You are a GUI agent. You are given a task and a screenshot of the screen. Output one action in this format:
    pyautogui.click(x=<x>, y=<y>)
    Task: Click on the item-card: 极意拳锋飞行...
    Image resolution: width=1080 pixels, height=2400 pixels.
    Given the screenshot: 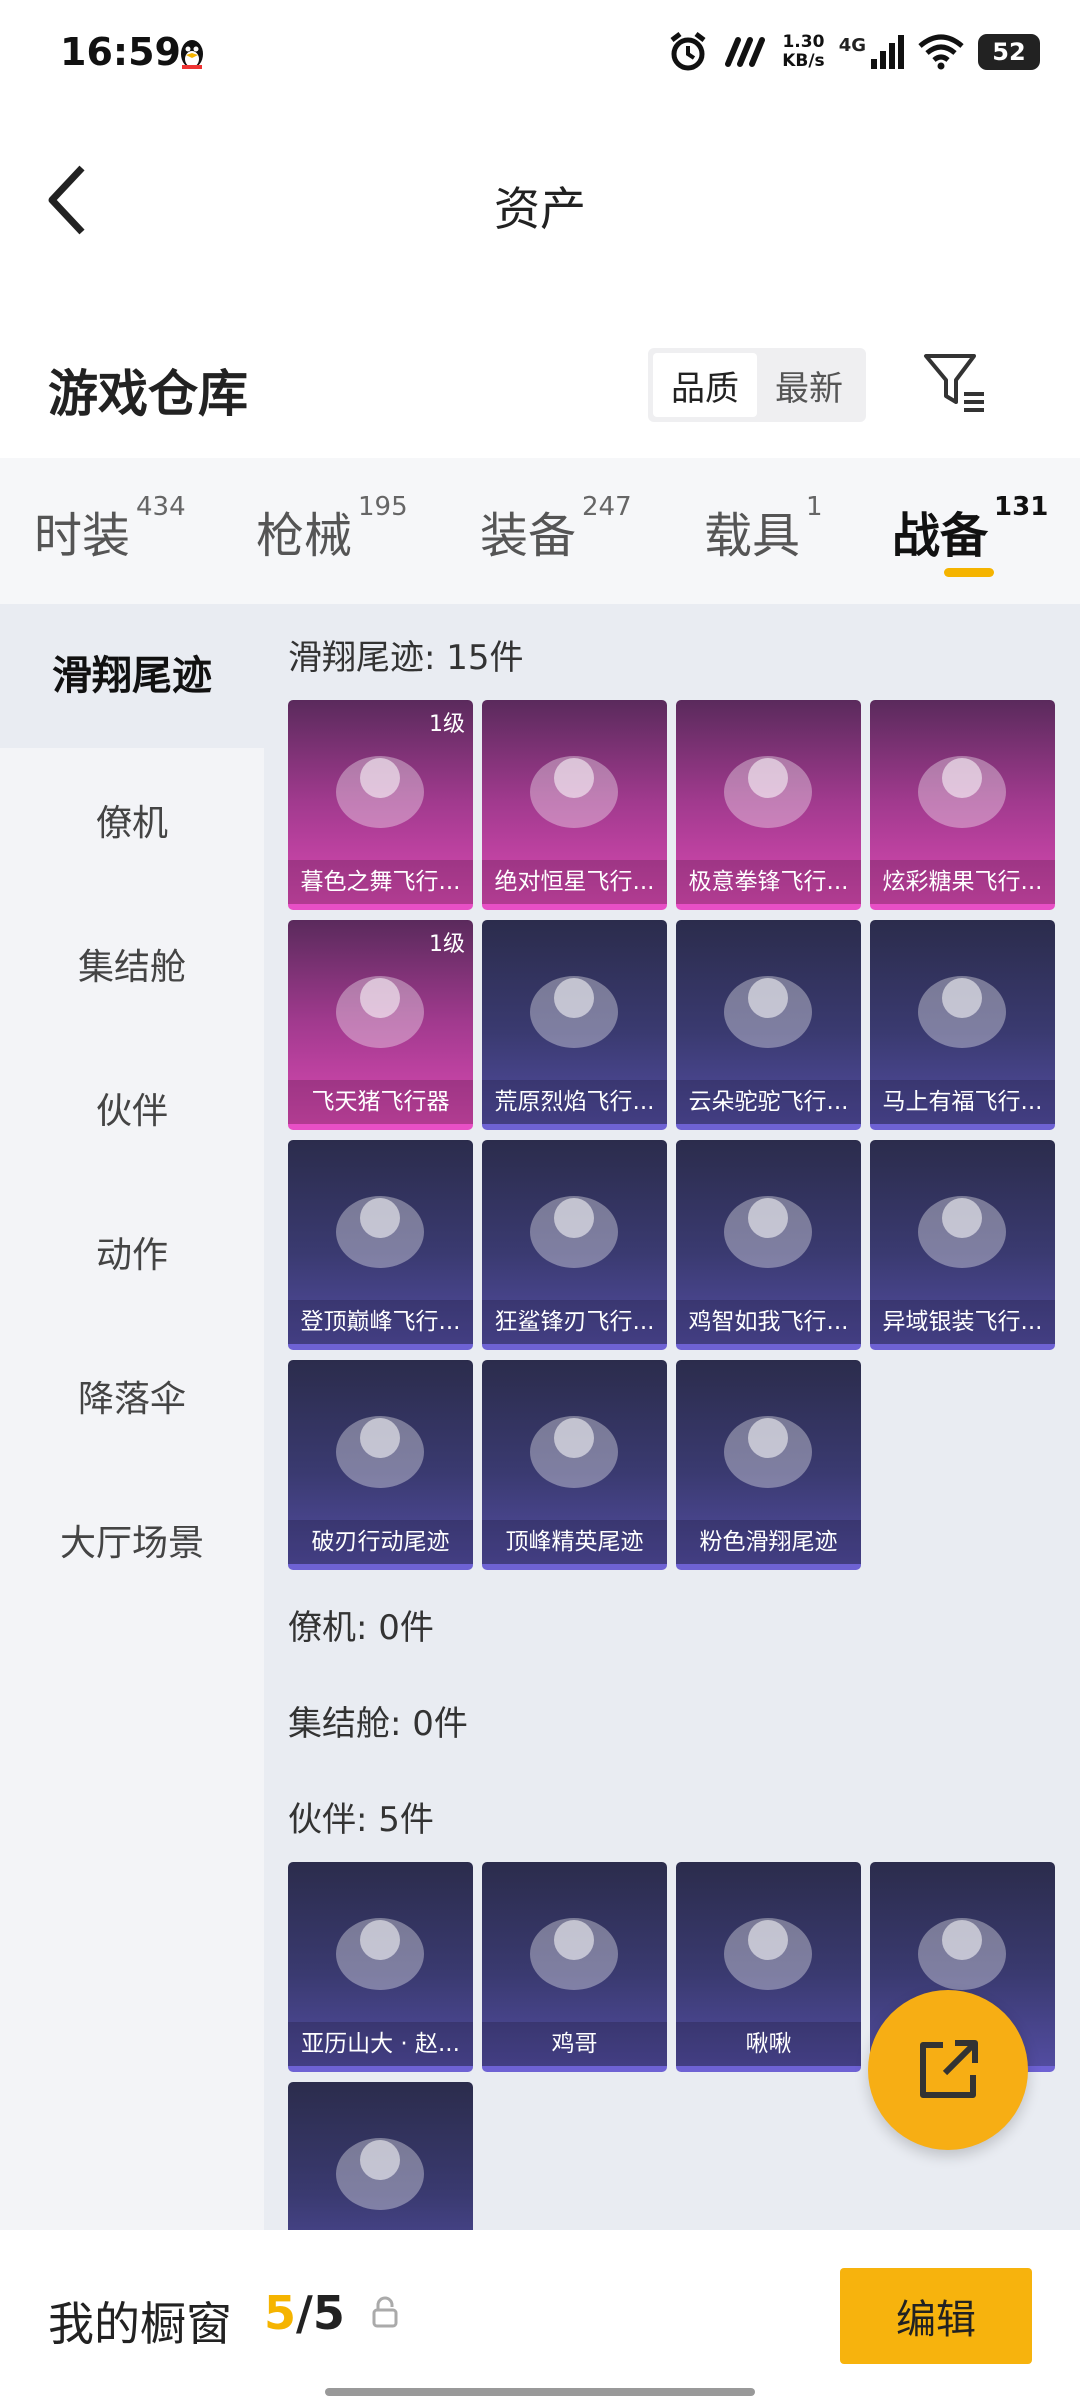 What is the action you would take?
    pyautogui.click(x=768, y=805)
    